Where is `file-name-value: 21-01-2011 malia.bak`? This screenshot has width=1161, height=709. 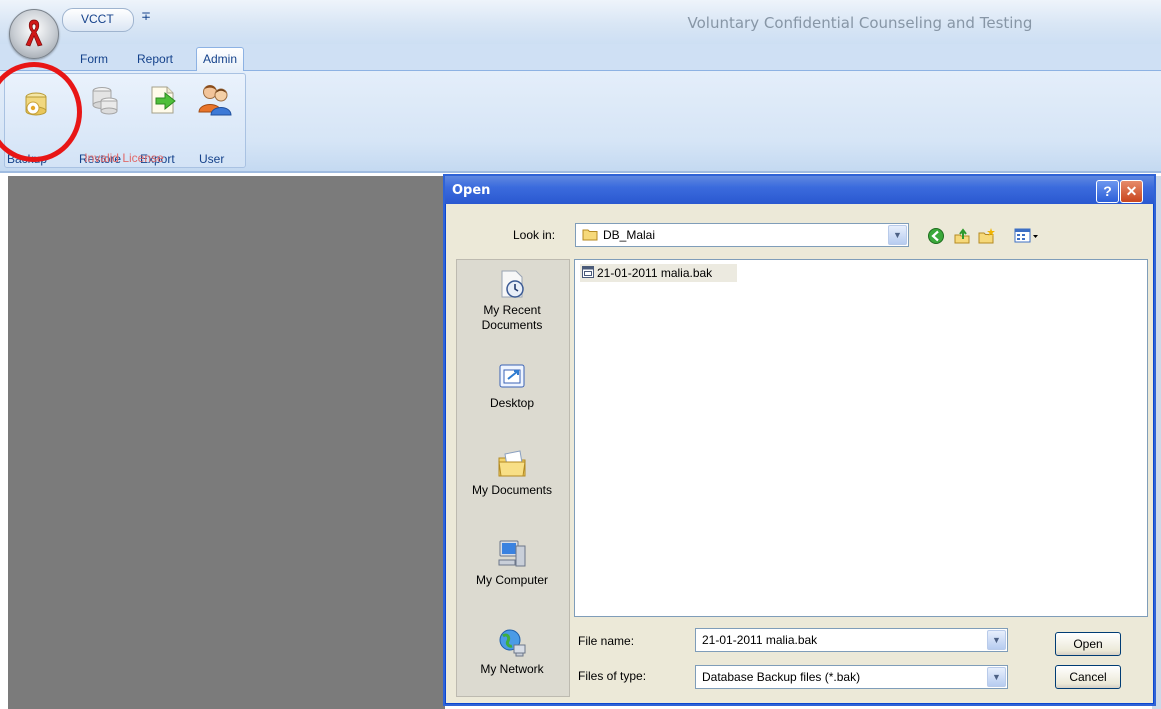
file-name-value: 21-01-2011 malia.bak is located at coordinates (760, 640).